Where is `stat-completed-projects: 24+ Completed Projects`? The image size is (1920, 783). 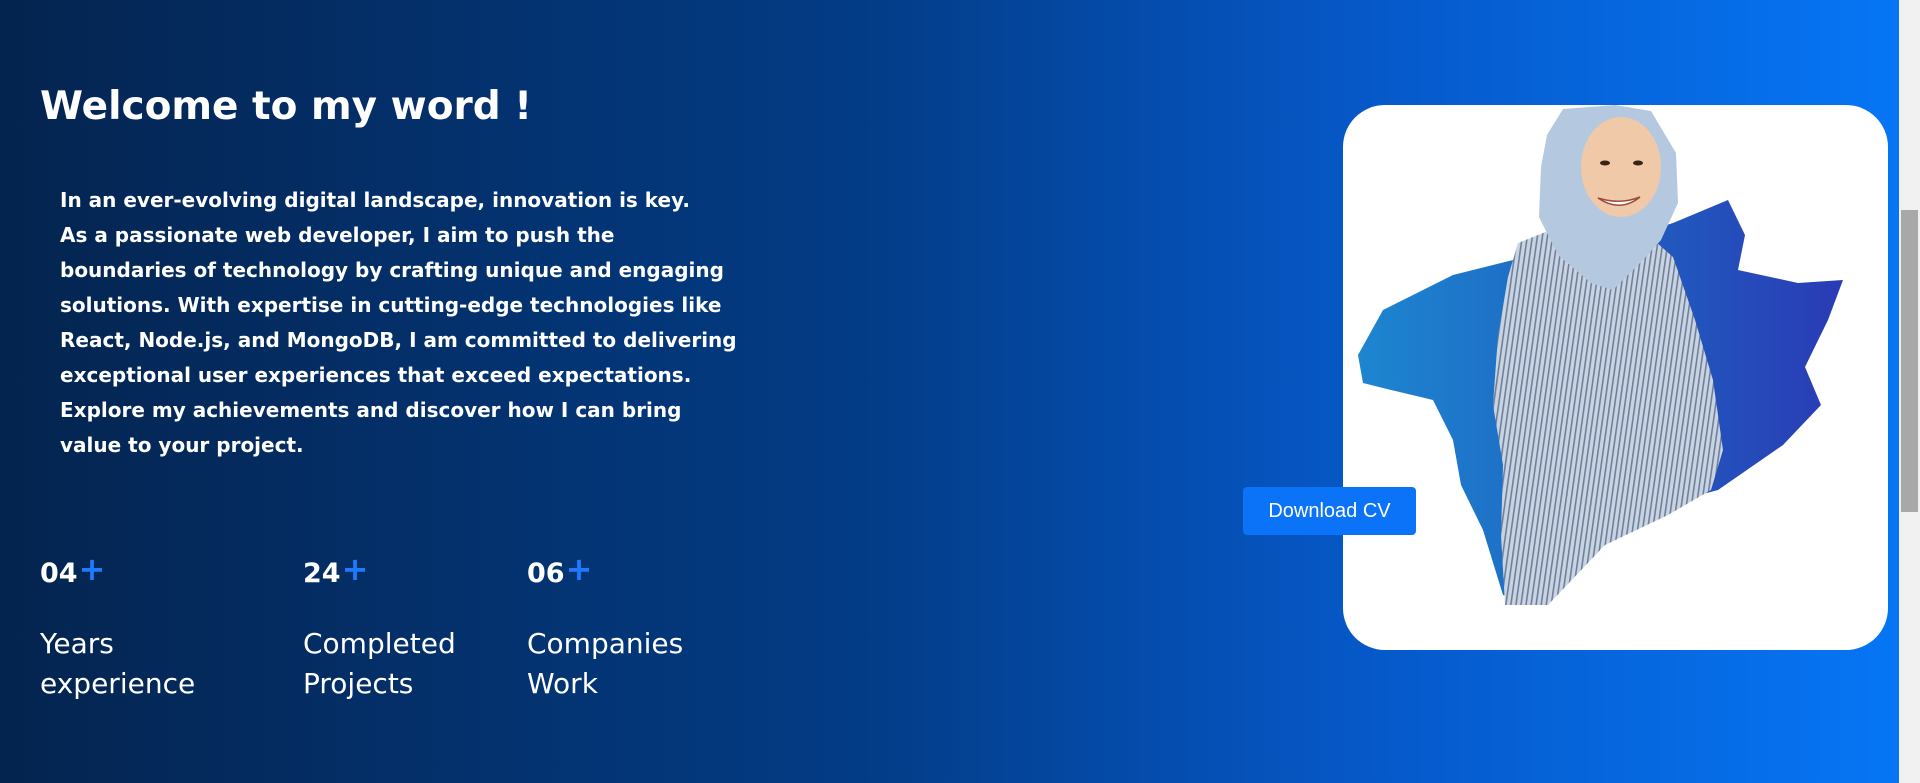 stat-completed-projects: 24+ Completed Projects is located at coordinates (379, 627).